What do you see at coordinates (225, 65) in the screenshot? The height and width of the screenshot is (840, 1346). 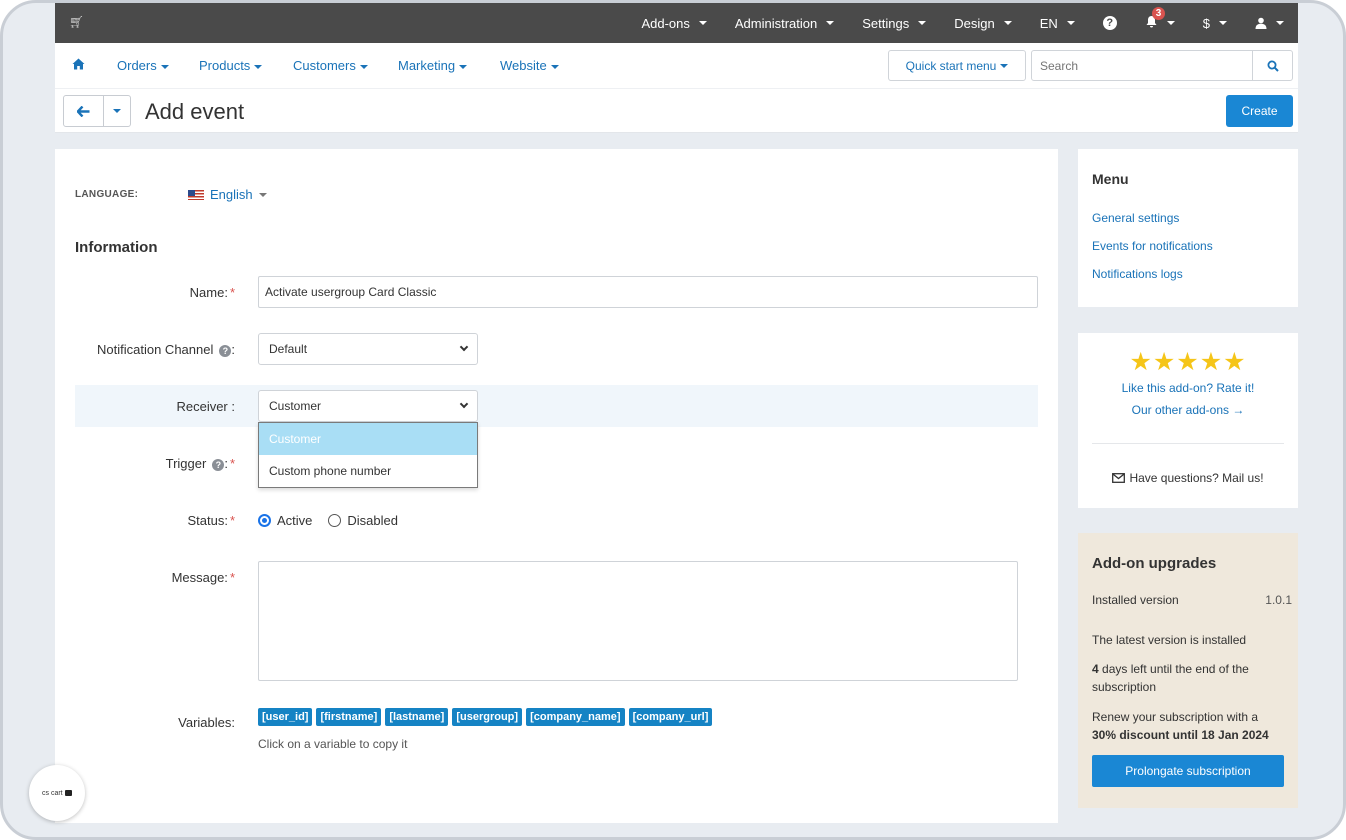 I see `nav-products-label: Products` at bounding box center [225, 65].